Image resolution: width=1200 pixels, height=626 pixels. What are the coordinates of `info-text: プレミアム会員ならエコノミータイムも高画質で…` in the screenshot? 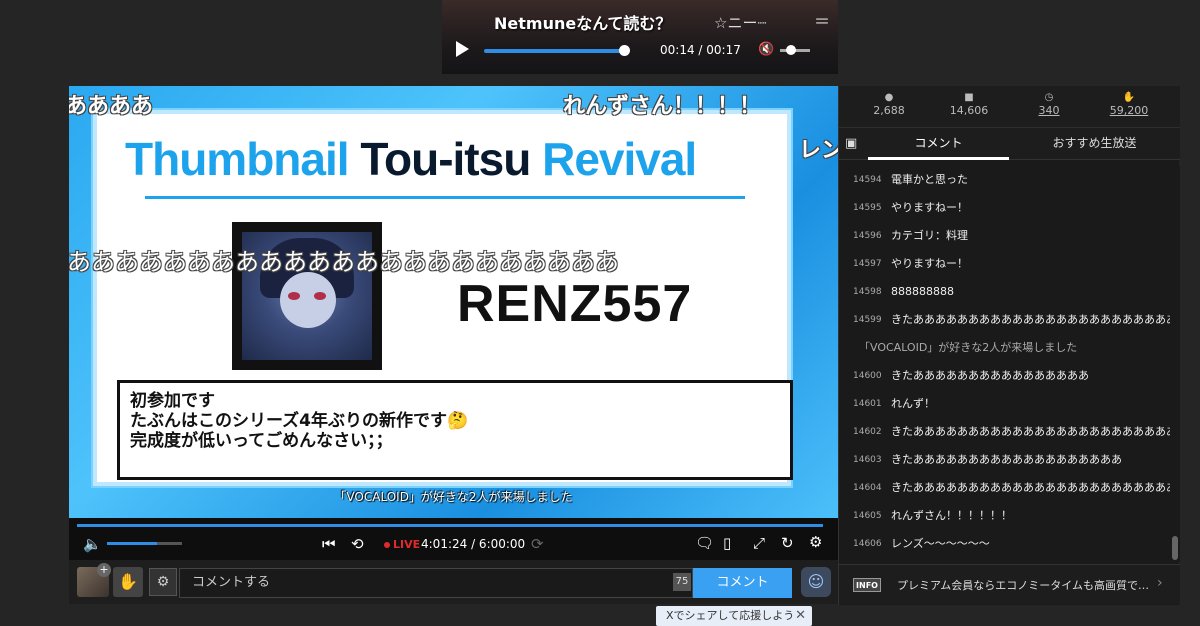 It's located at (1023, 585).